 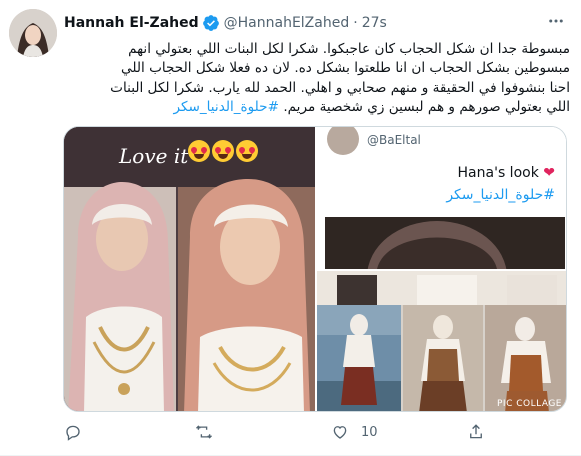 I want to click on collage-watermark: PIC COLLAGE, so click(x=529, y=404).